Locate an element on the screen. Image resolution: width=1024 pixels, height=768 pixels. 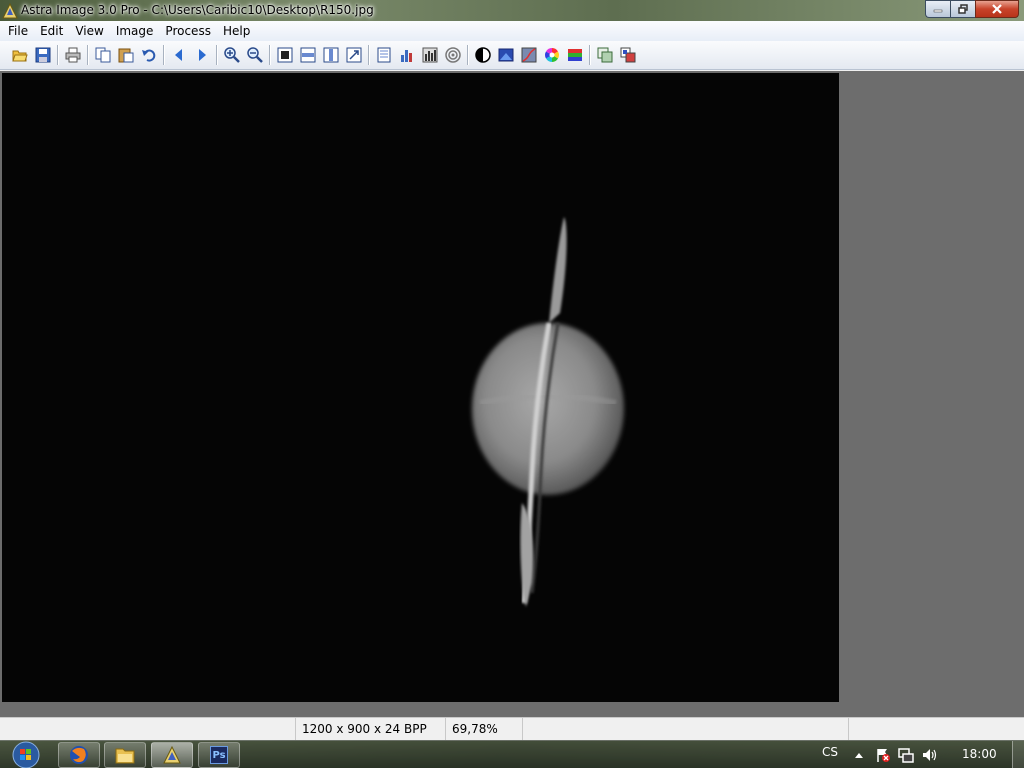
duplicate-icon is located at coordinates (604, 55).